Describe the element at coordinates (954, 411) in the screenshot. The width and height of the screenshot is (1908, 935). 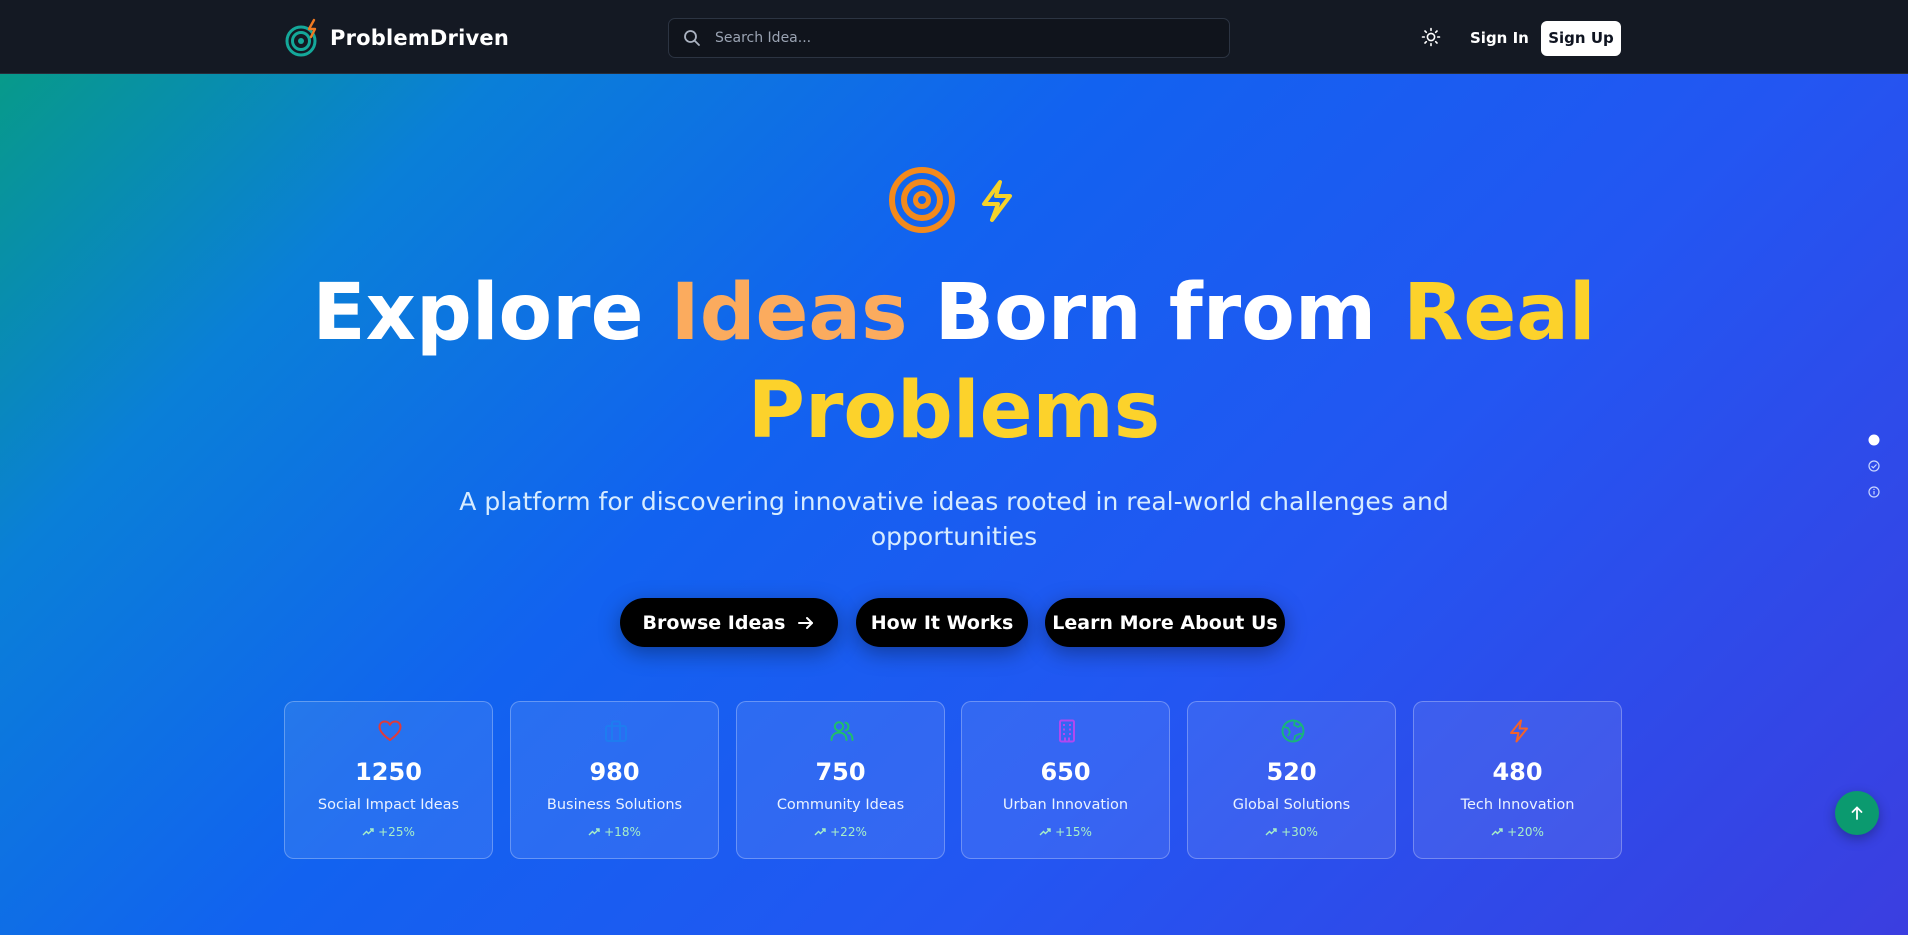
I see `headline-highlight-problems: Problems` at that location.